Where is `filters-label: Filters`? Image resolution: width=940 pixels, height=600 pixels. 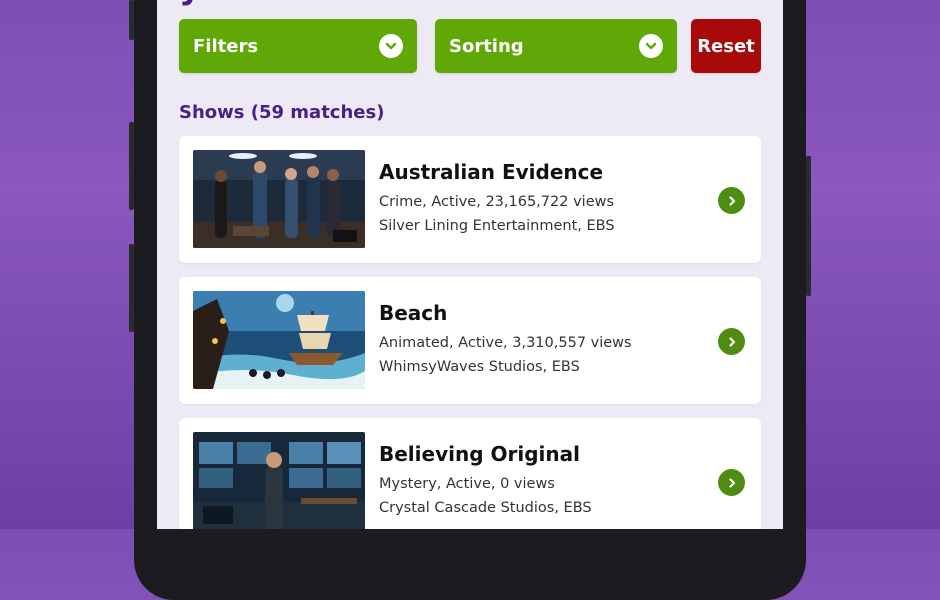 filters-label: Filters is located at coordinates (226, 46).